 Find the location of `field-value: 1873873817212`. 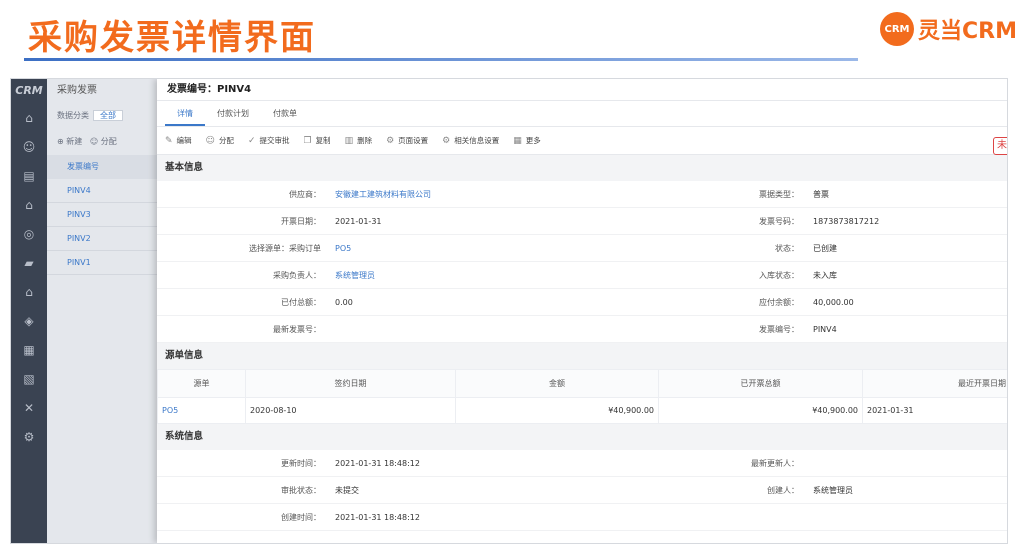

field-value: 1873873817212 is located at coordinates (846, 221).